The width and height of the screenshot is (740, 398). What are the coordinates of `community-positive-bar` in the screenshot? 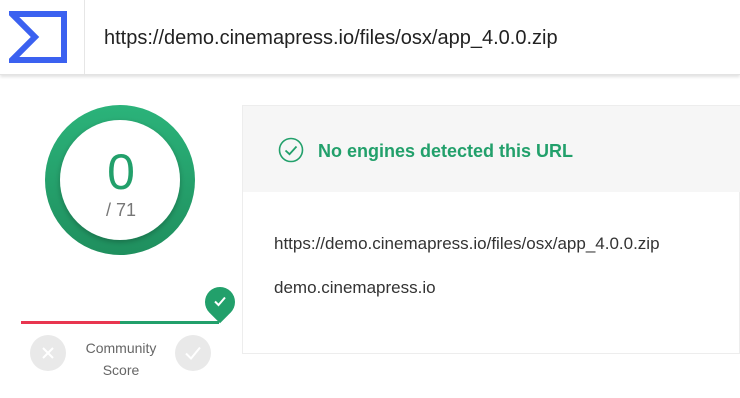 It's located at (169, 322).